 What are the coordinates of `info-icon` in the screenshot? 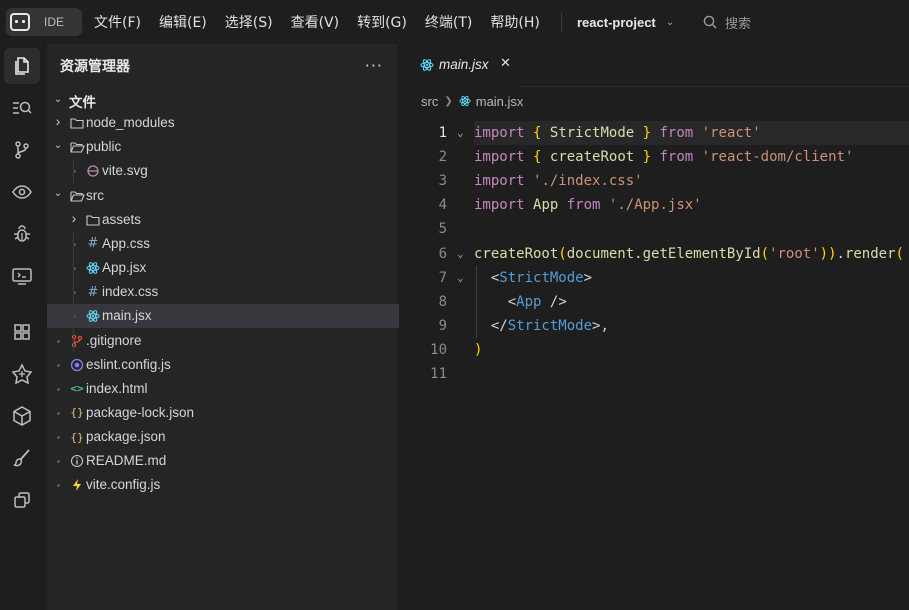 It's located at (77, 461).